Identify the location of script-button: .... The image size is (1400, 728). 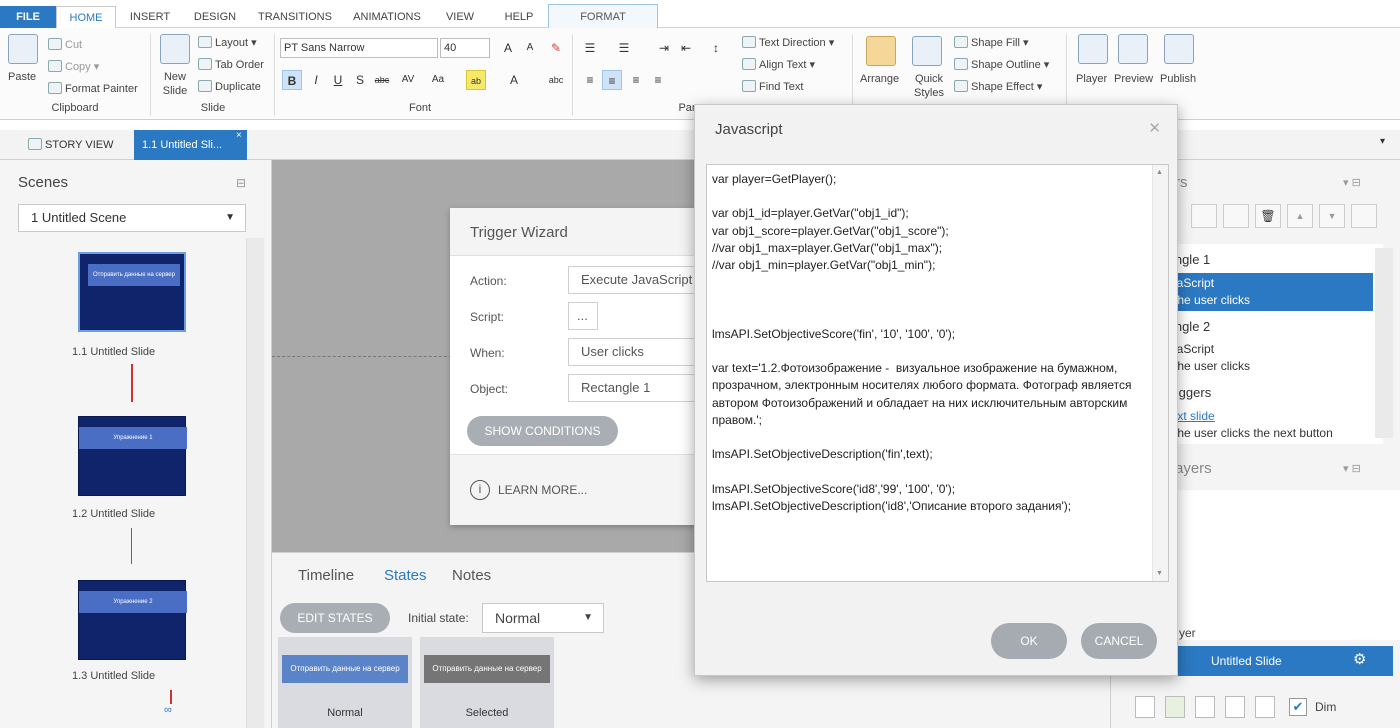
(583, 316).